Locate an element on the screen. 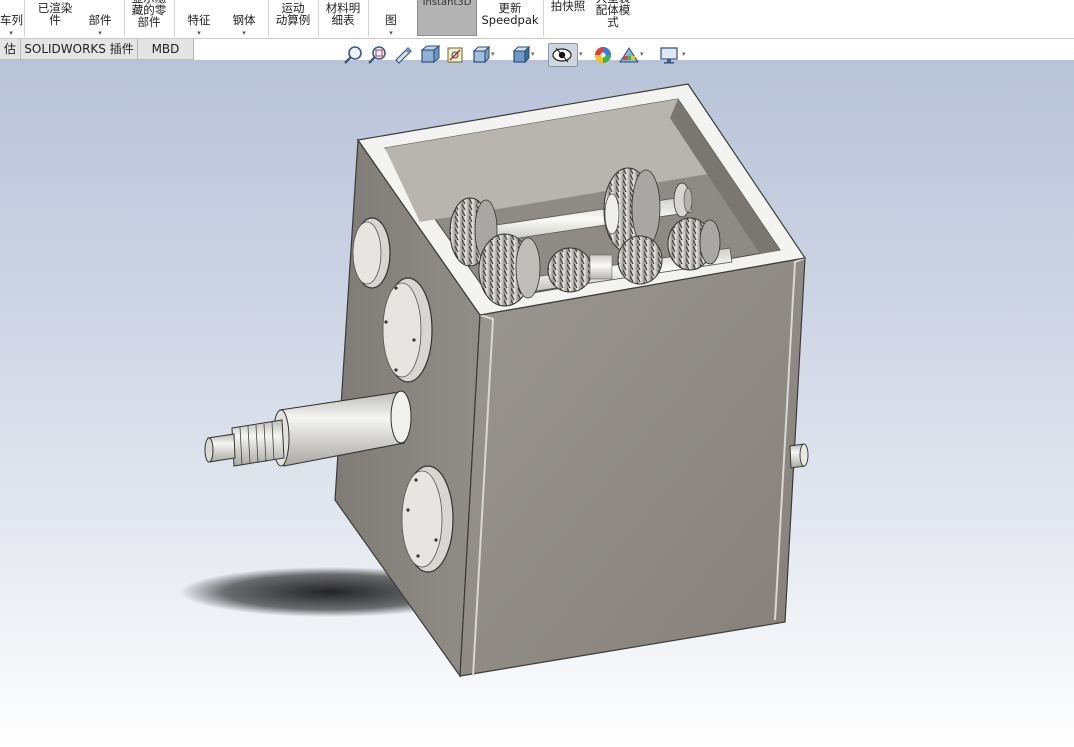 The image size is (1074, 747). ribbon-button-show-hidden-components: 显示隐 藏的零 部件 is located at coordinates (149, 18).